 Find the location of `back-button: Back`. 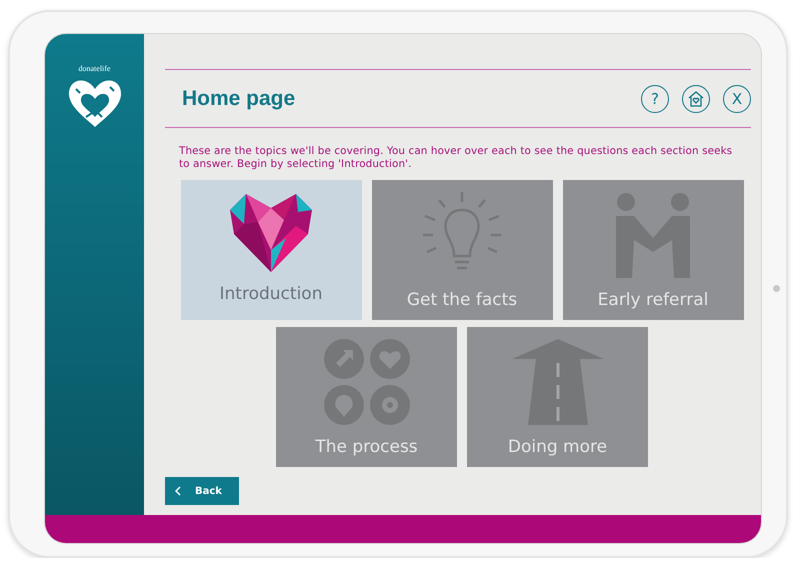

back-button: Back is located at coordinates (202, 491).